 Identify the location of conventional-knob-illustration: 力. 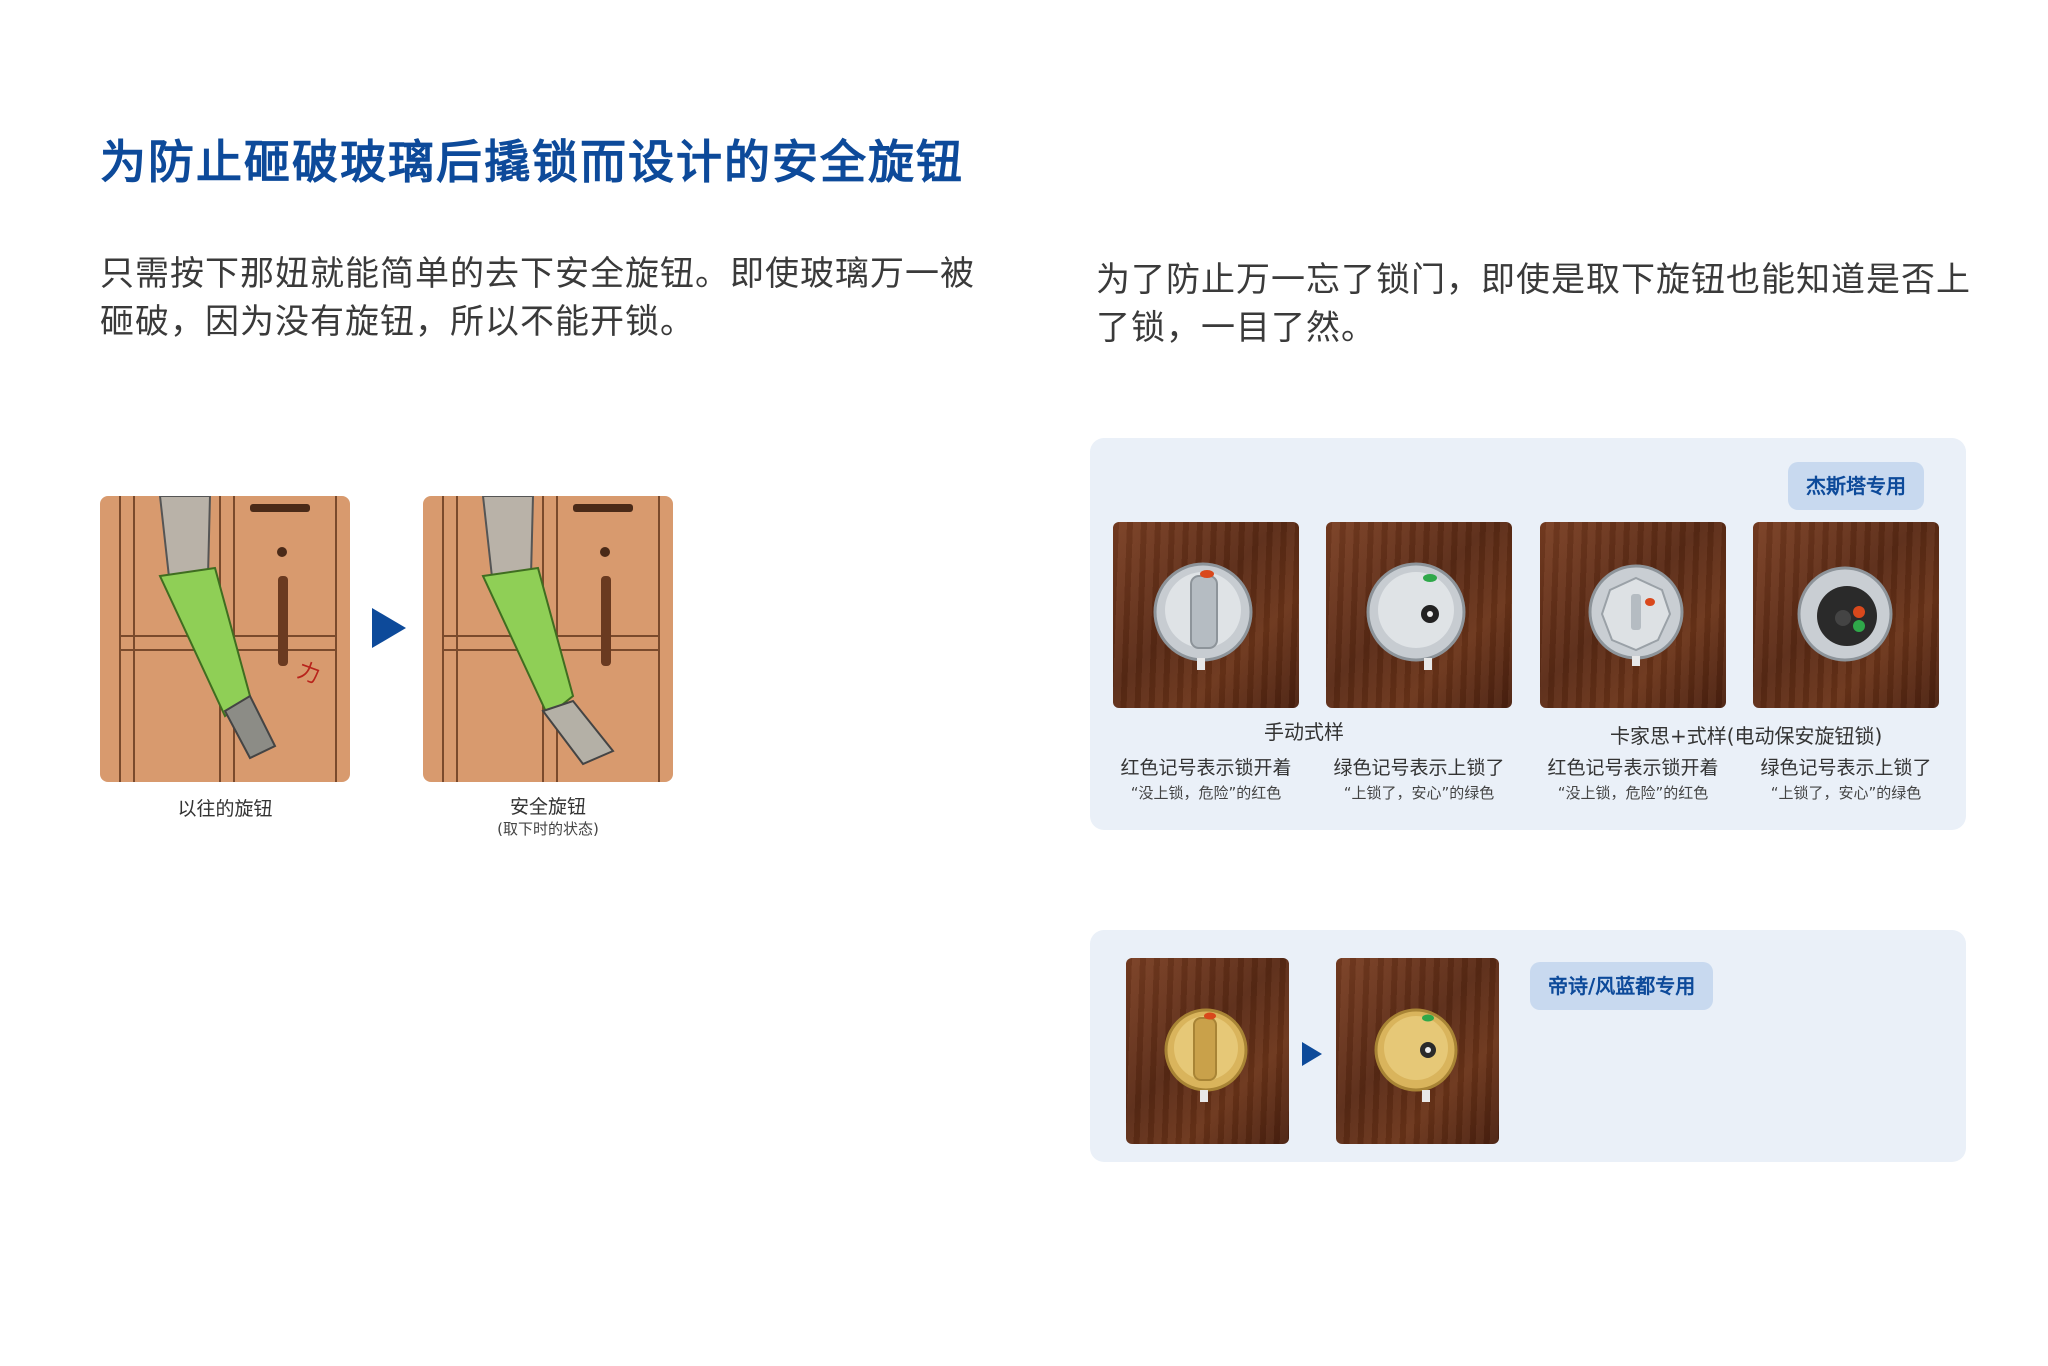
(225, 639).